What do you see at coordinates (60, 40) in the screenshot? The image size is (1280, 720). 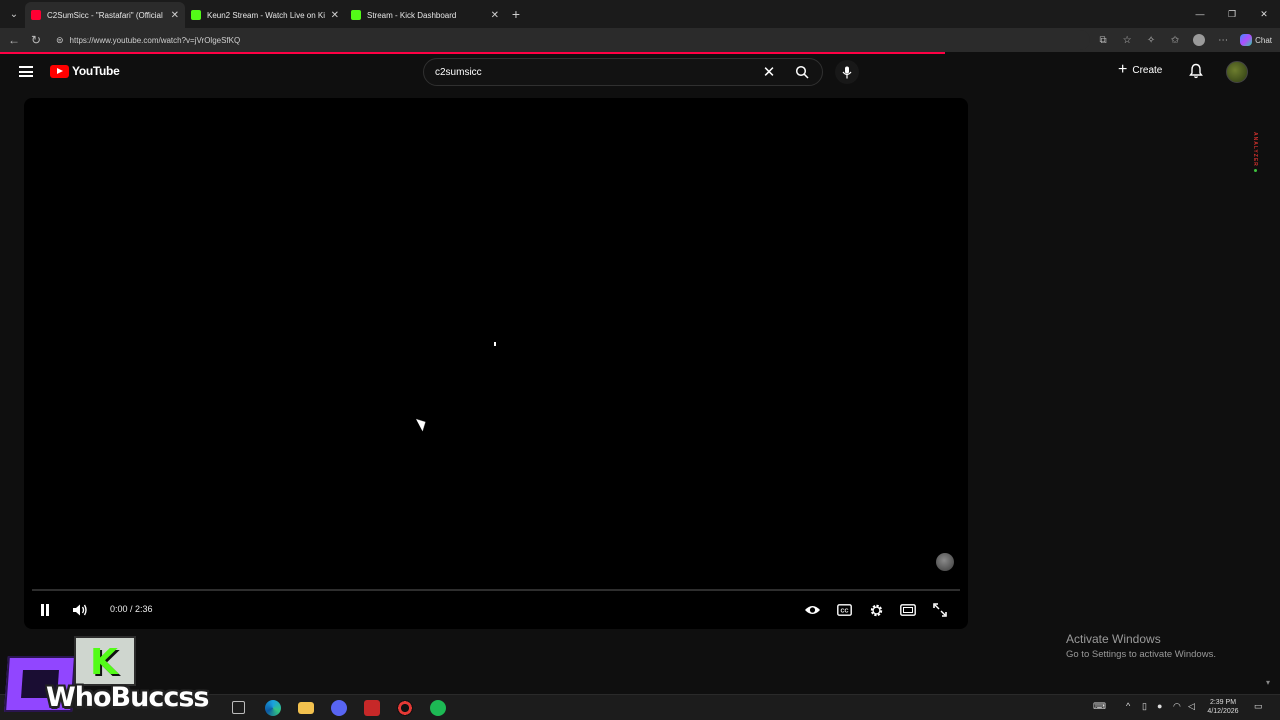 I see `site-info-icon: ⊜` at bounding box center [60, 40].